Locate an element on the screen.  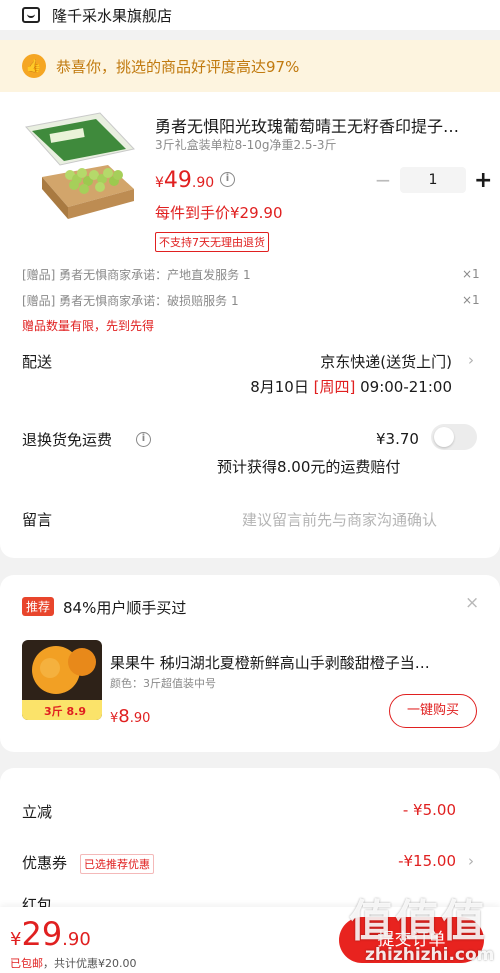
instant-discount-value: - ¥5.00 is located at coordinates (429, 810).